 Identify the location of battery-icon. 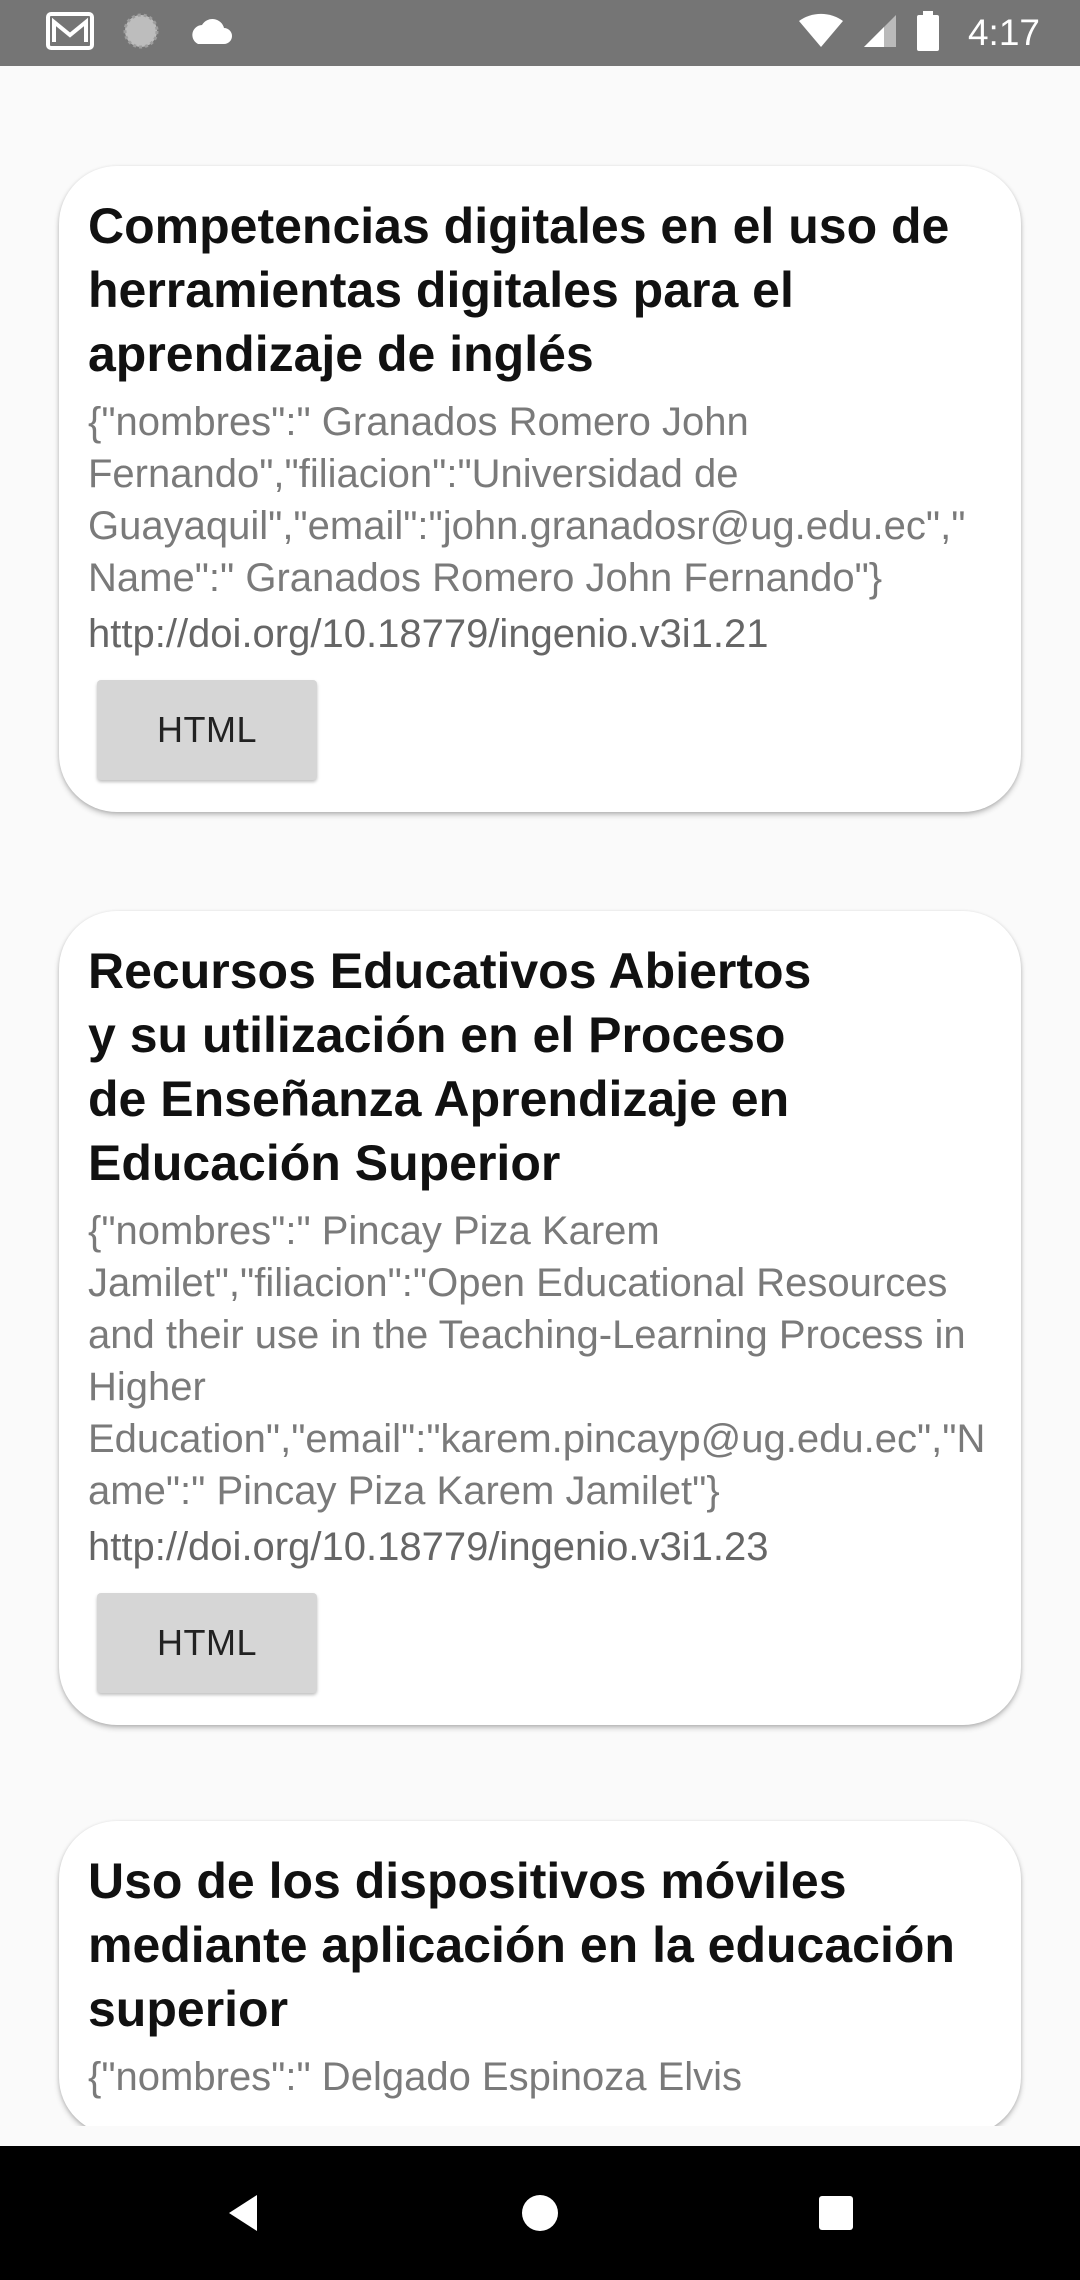
(928, 33).